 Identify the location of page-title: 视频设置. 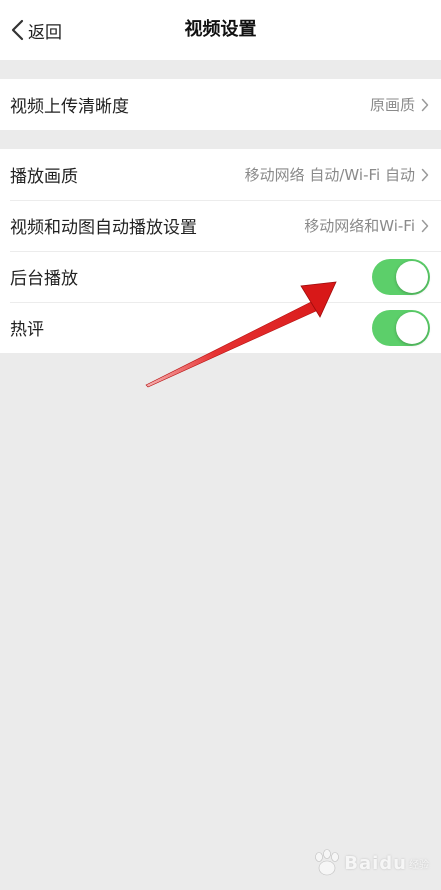
(220, 29).